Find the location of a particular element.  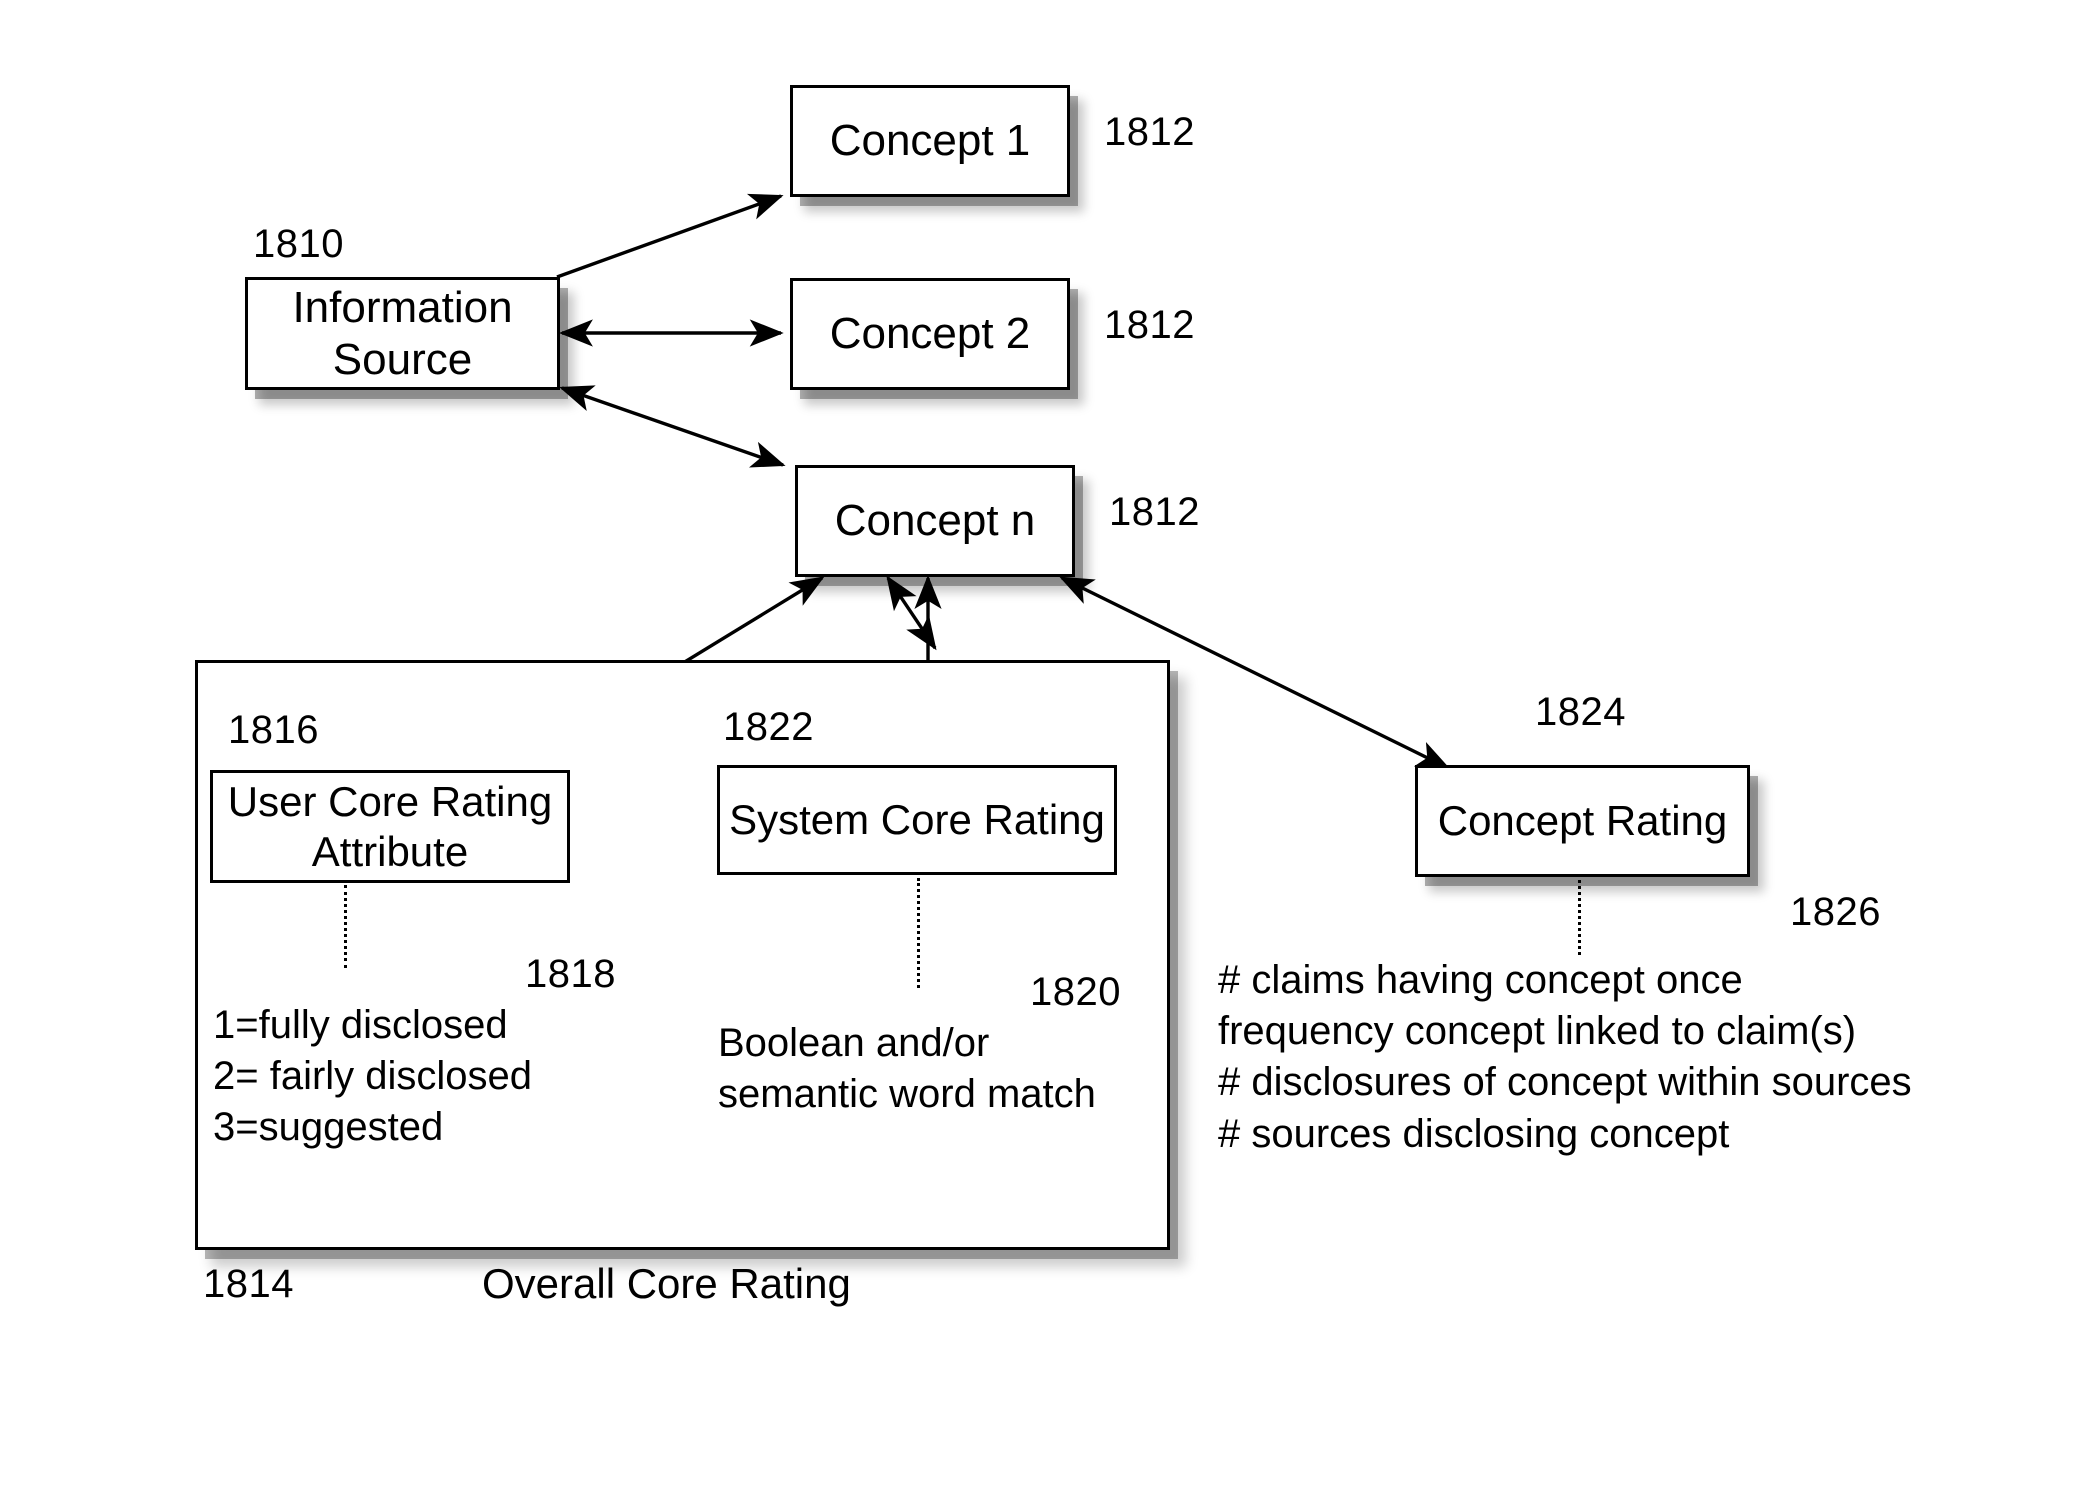

ref-1812-concept-n: 1812 is located at coordinates (1154, 512).